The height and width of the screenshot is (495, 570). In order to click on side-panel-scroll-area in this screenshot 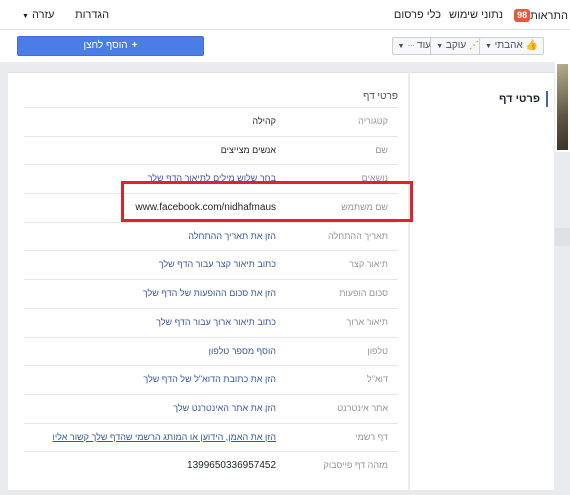, I will do `click(562, 237)`.